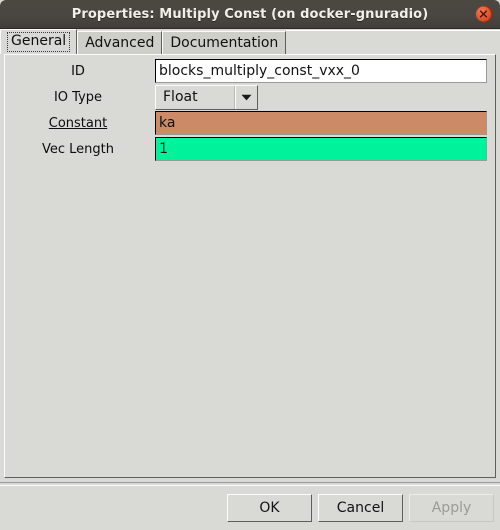  I want to click on tab-documentation: Documentation, so click(224, 42).